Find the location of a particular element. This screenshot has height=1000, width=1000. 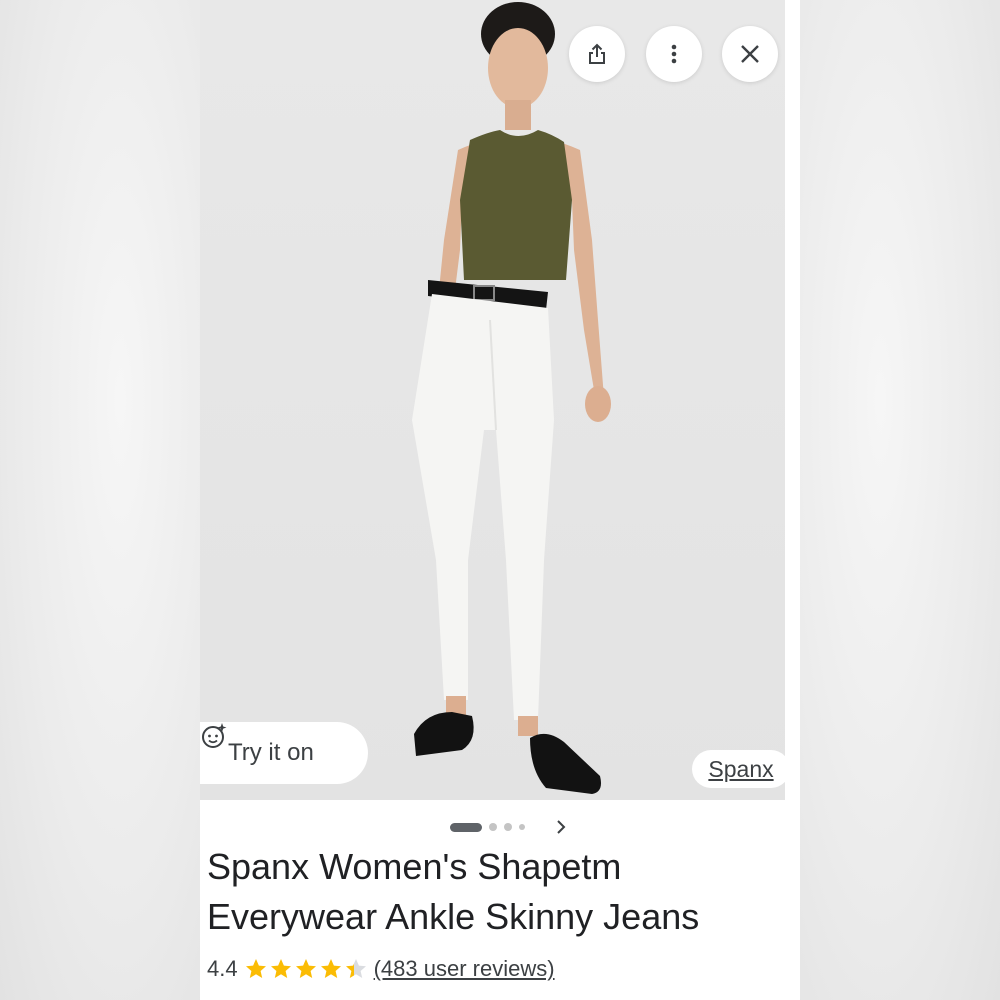

image-pager is located at coordinates (509, 827).